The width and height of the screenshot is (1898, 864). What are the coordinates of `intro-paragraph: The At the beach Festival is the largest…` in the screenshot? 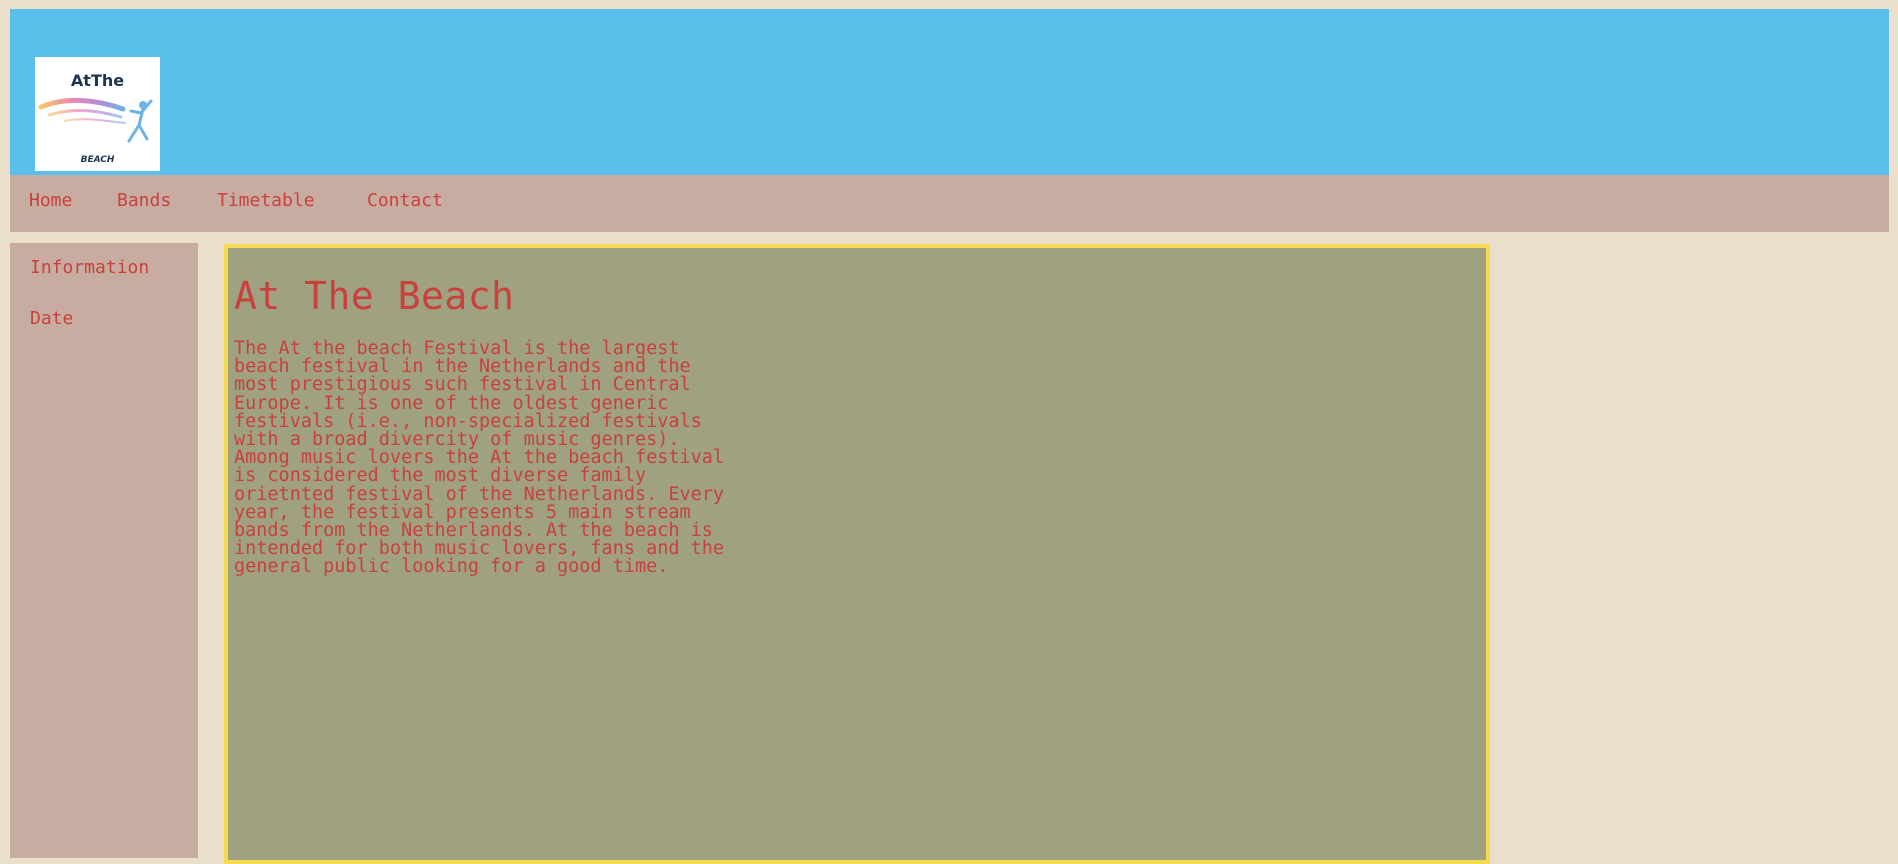 It's located at (479, 458).